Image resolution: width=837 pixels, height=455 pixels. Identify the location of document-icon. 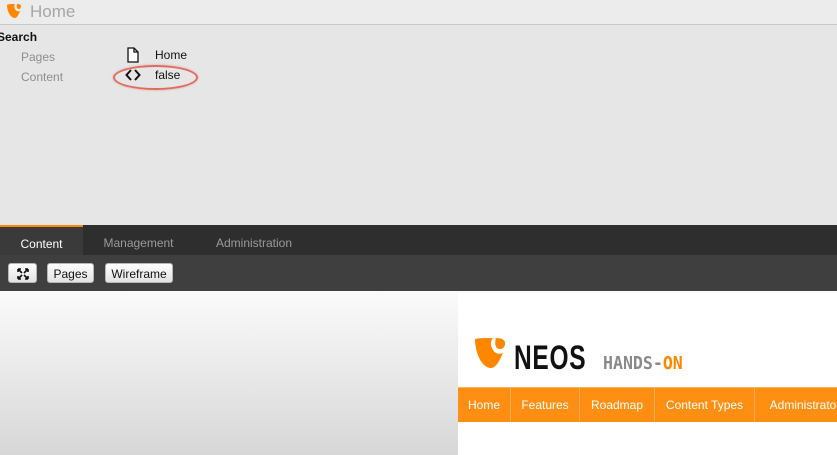
(133, 55).